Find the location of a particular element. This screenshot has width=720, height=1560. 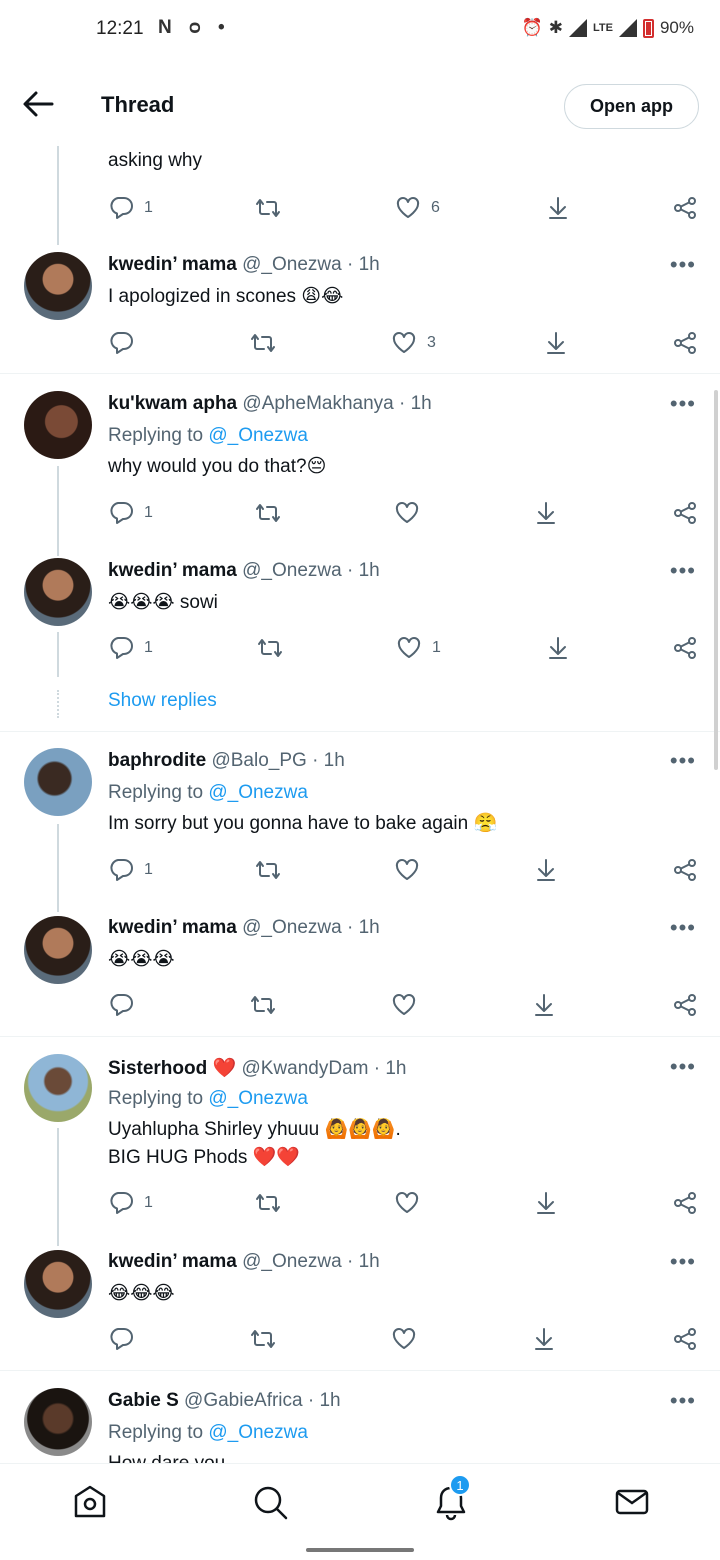

tweet-header: Gabie S @GabieAfrica · 1h is located at coordinates (224, 1401).